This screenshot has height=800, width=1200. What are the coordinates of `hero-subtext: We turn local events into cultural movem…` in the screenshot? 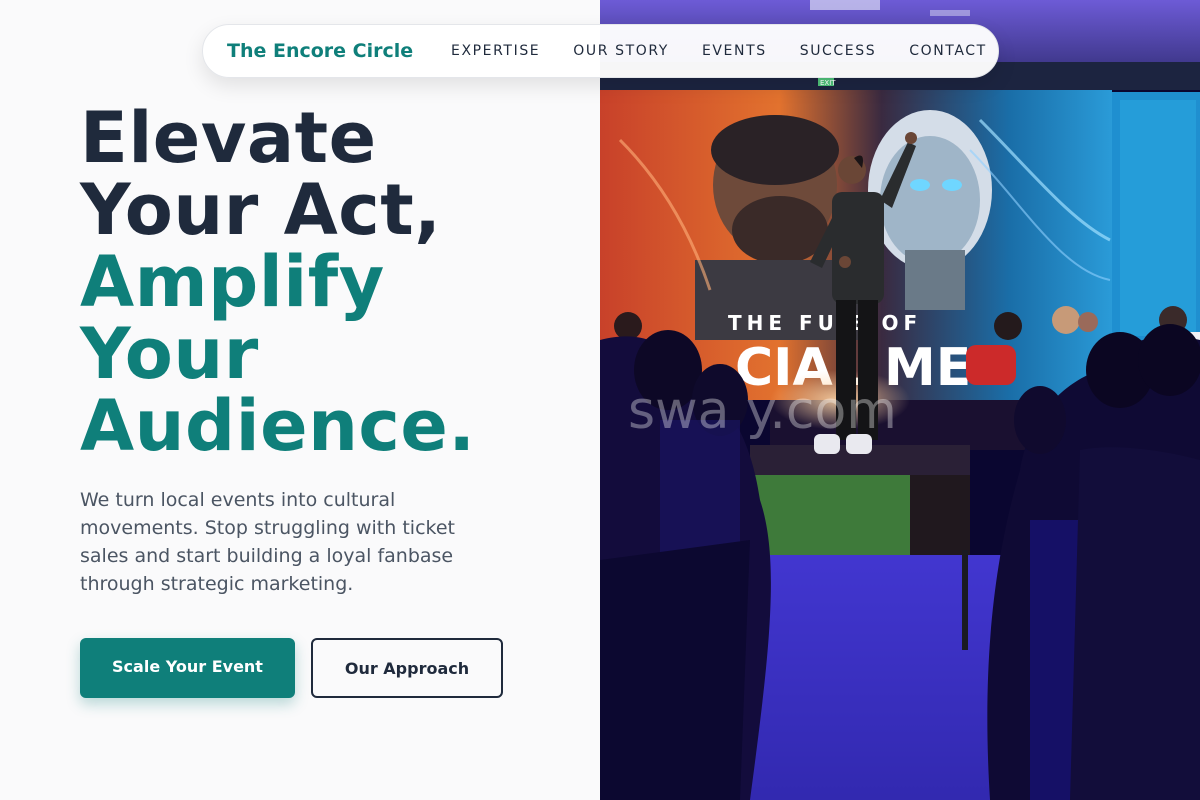 It's located at (267, 542).